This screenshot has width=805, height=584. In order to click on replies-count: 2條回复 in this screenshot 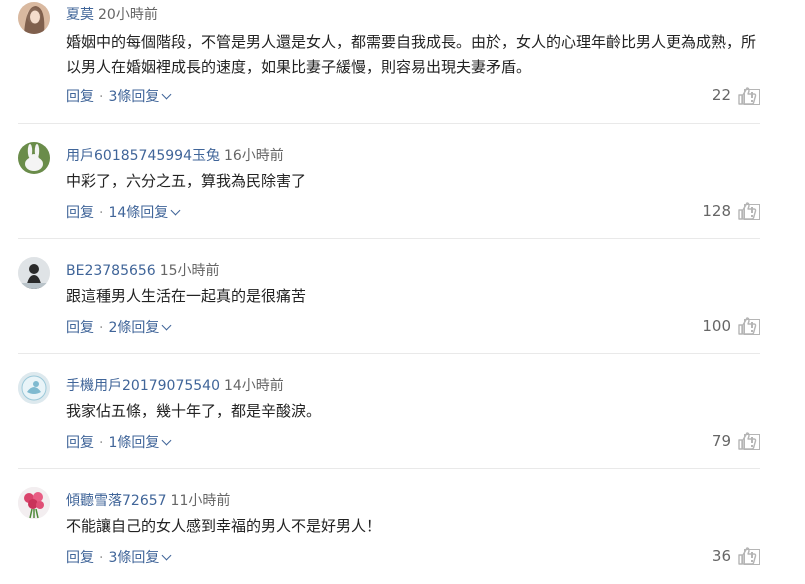, I will do `click(134, 328)`.